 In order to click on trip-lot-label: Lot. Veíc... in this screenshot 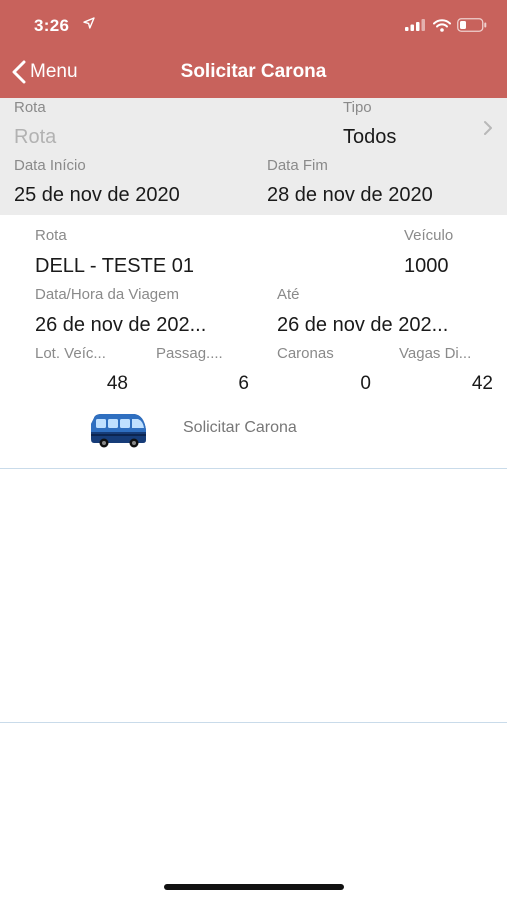, I will do `click(70, 353)`.